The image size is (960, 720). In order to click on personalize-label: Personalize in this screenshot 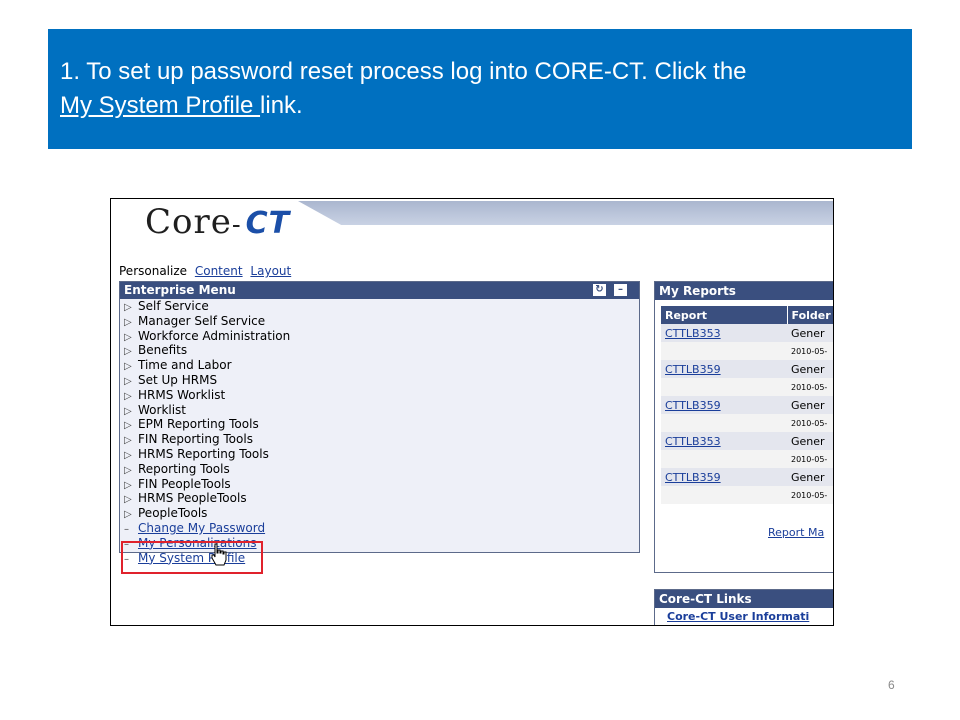, I will do `click(153, 271)`.